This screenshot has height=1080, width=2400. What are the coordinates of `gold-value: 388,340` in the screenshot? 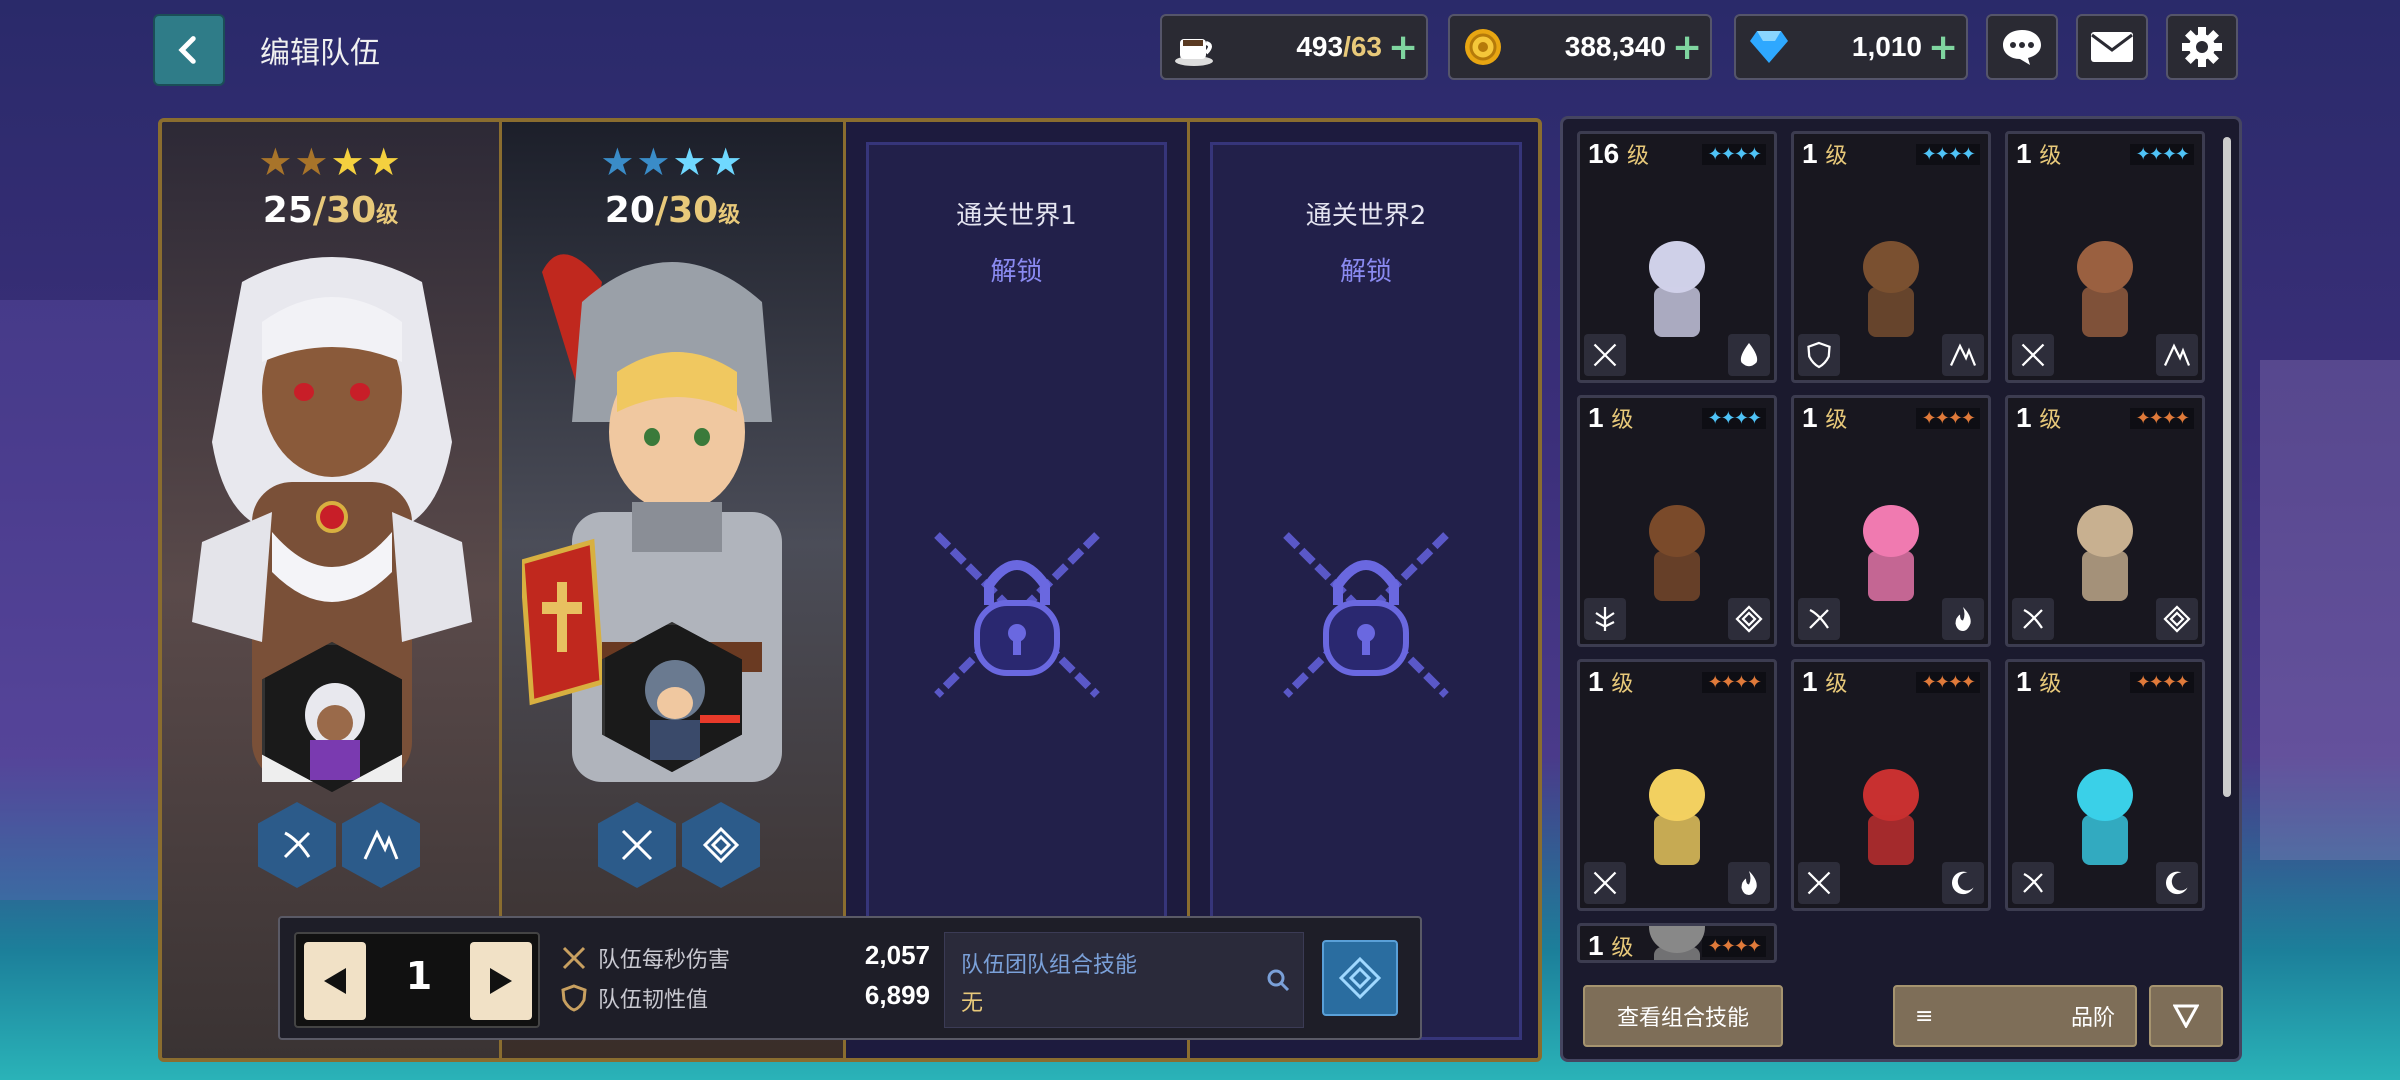 It's located at (1615, 46).